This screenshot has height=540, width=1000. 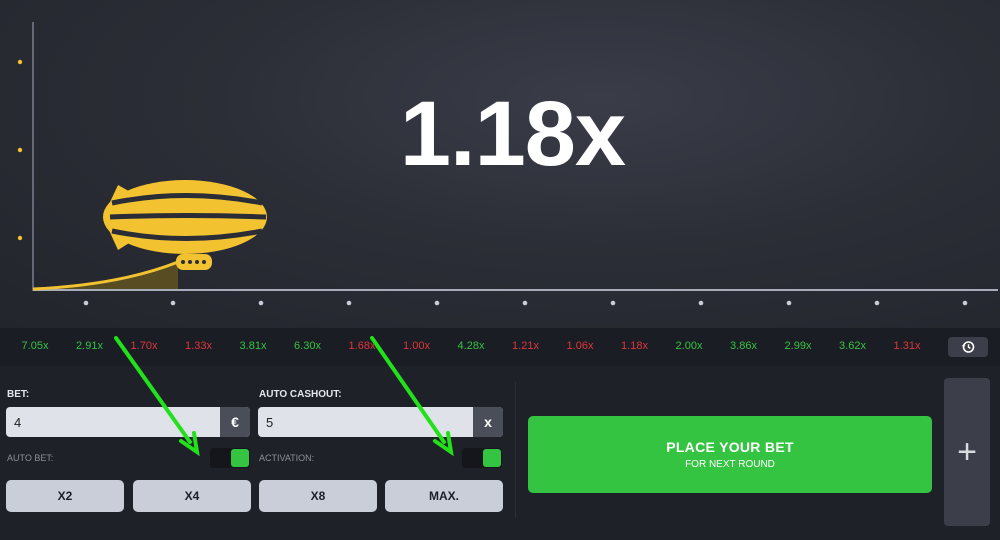 I want to click on place-bet-title: PLACE YOUR BET, so click(x=730, y=447).